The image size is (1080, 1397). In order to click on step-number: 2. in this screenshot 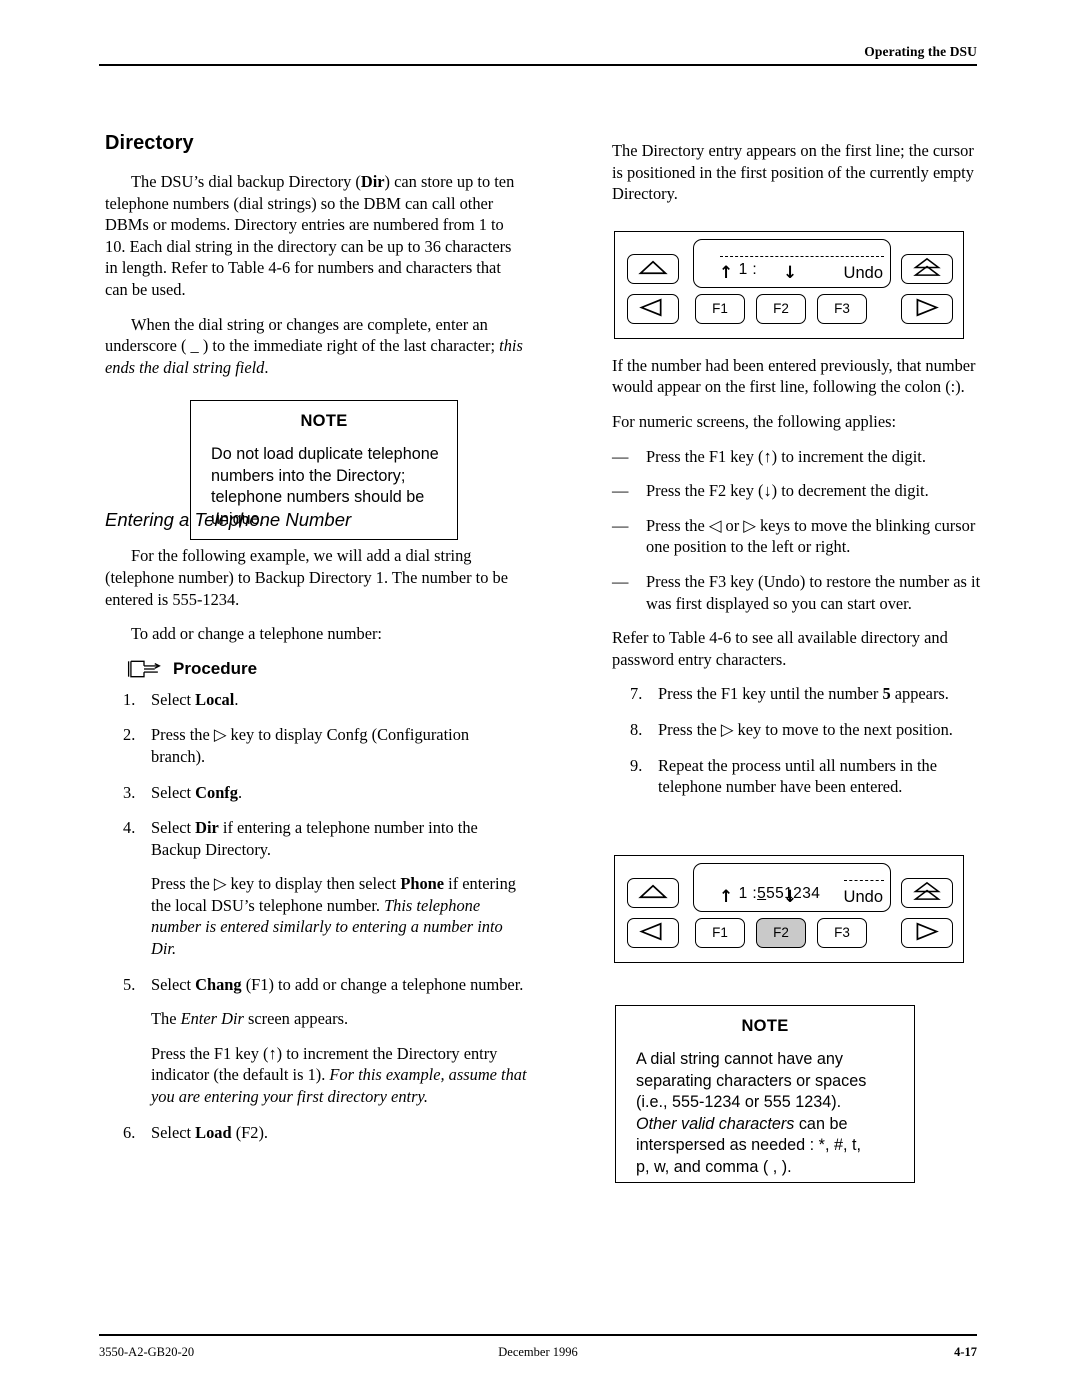, I will do `click(129, 735)`.